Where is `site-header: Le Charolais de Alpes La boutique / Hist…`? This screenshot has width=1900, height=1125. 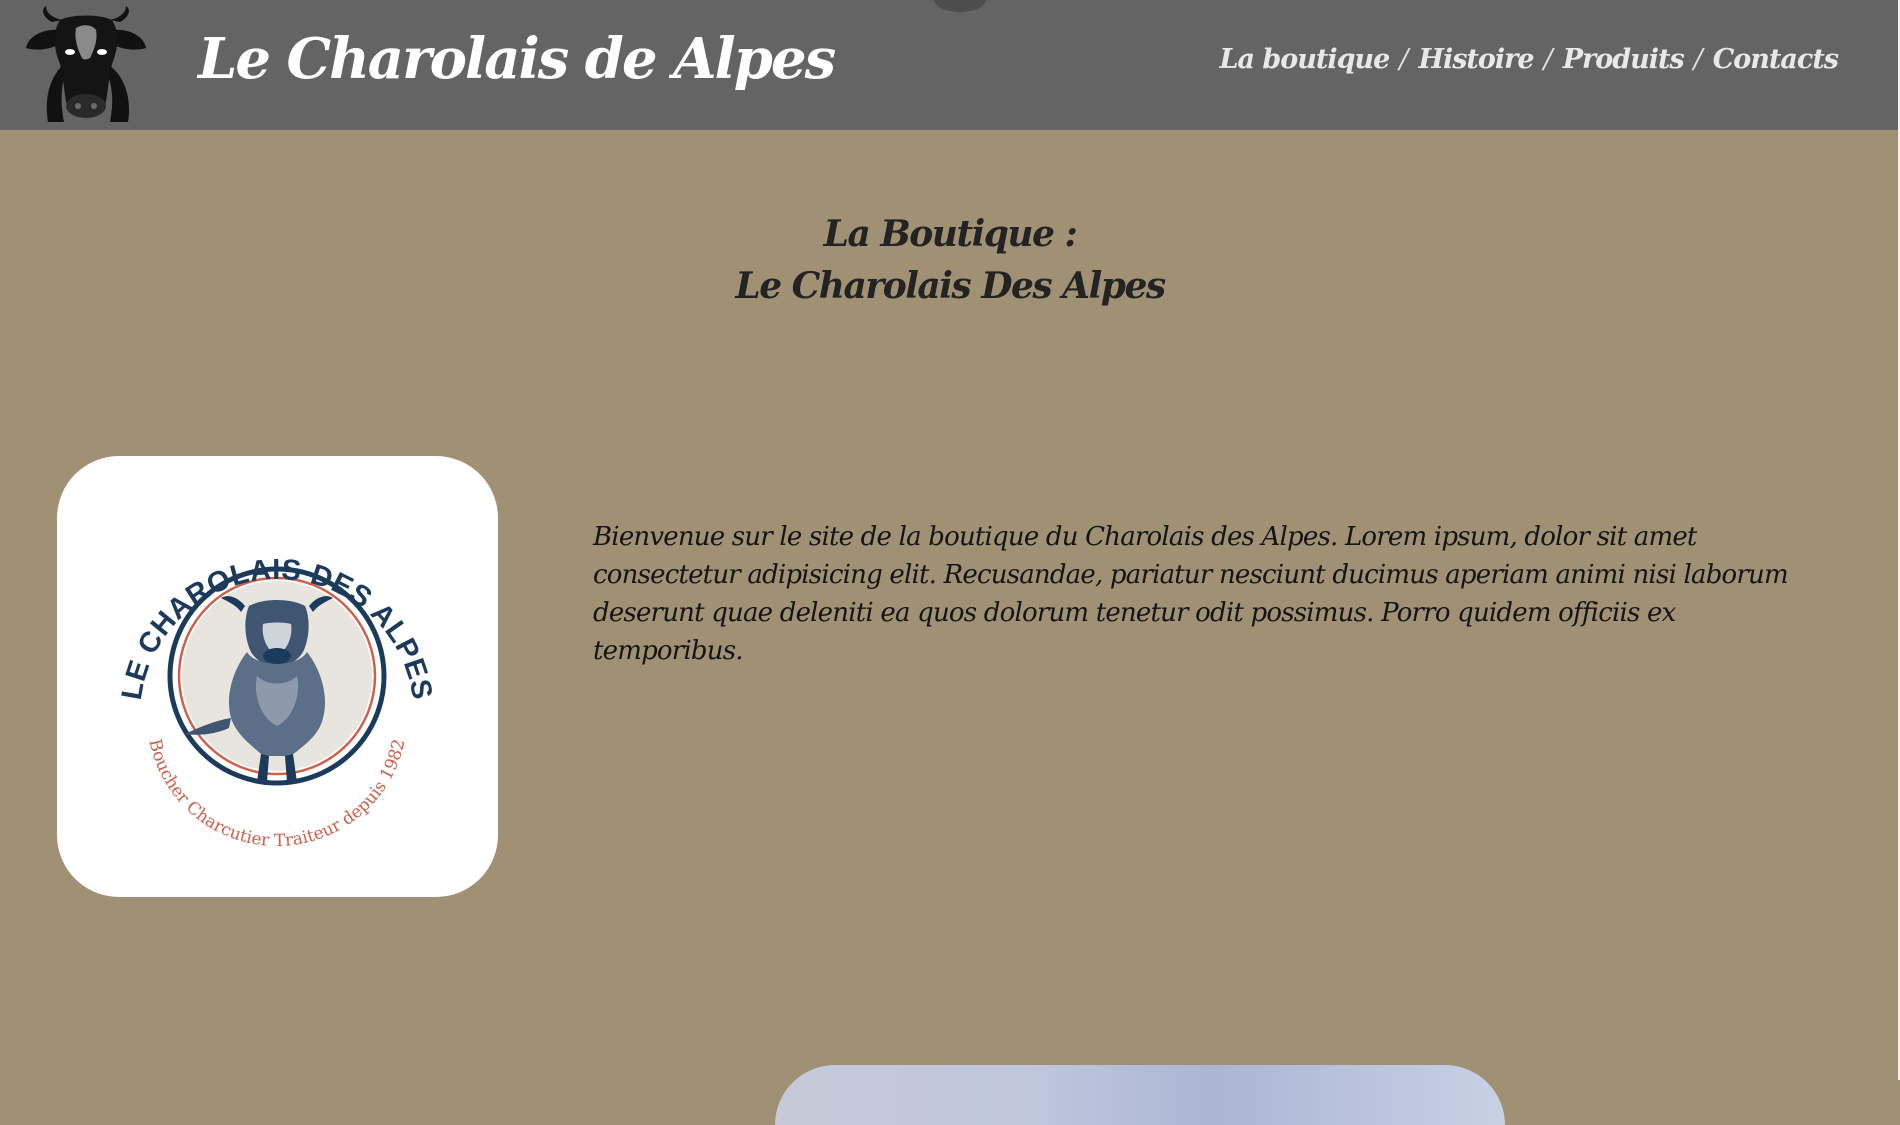 site-header: Le Charolais de Alpes La boutique / Hist… is located at coordinates (949, 65).